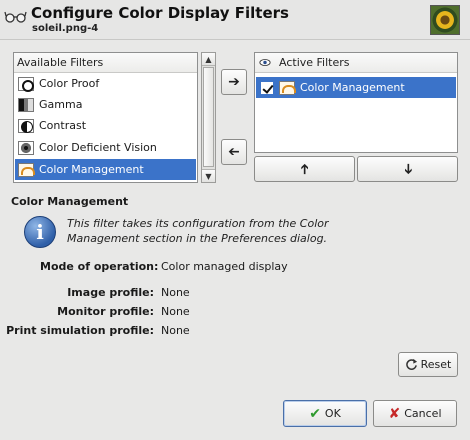 The image size is (470, 440). Describe the element at coordinates (26, 147) in the screenshot. I see `color-deficient-vision-icon` at that location.